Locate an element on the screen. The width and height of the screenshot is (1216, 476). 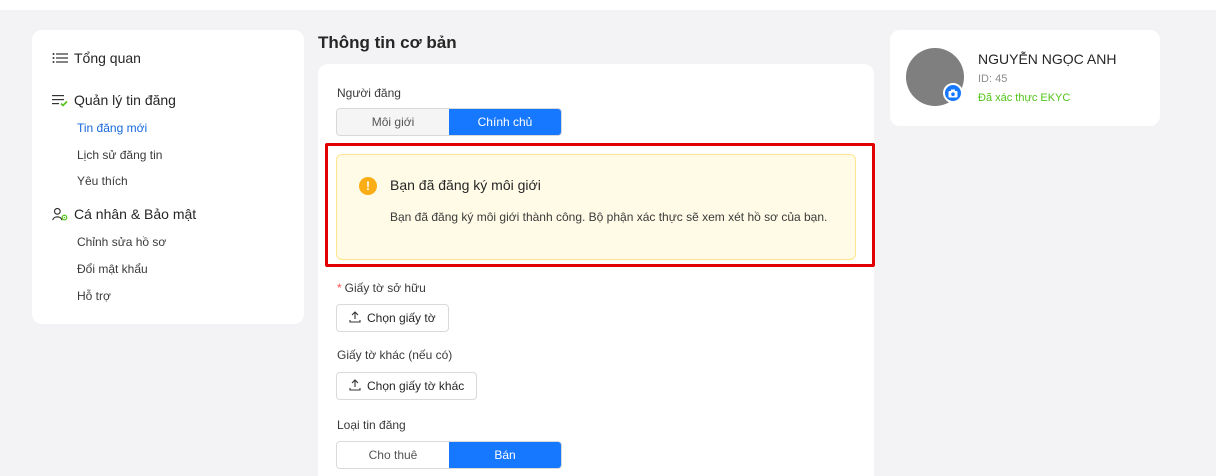
ownership-doc-label: * Giấy tờ sở hữu is located at coordinates (381, 288).